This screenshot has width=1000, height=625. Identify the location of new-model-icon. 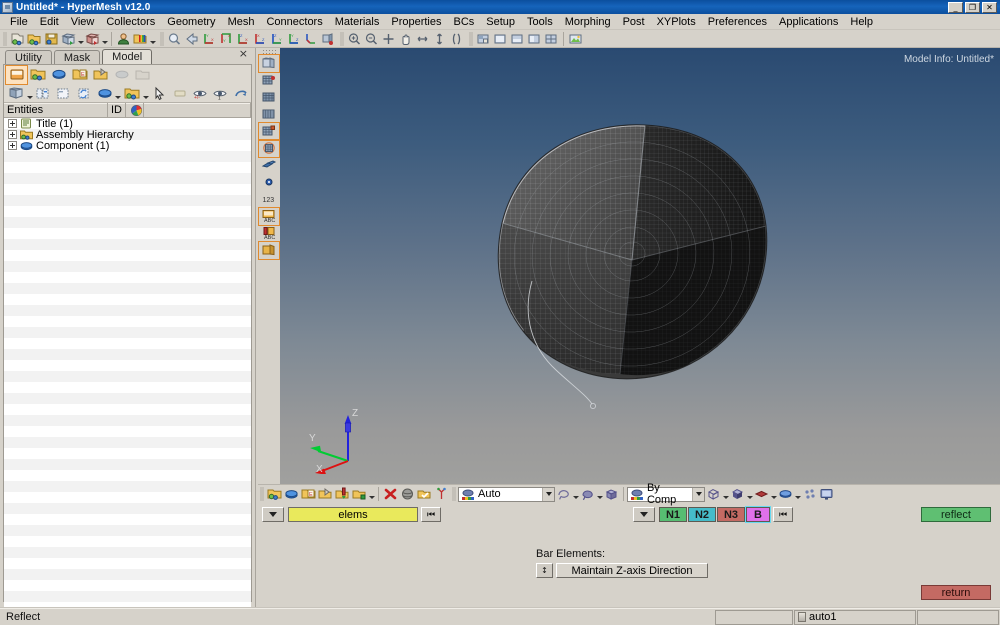
(17, 39).